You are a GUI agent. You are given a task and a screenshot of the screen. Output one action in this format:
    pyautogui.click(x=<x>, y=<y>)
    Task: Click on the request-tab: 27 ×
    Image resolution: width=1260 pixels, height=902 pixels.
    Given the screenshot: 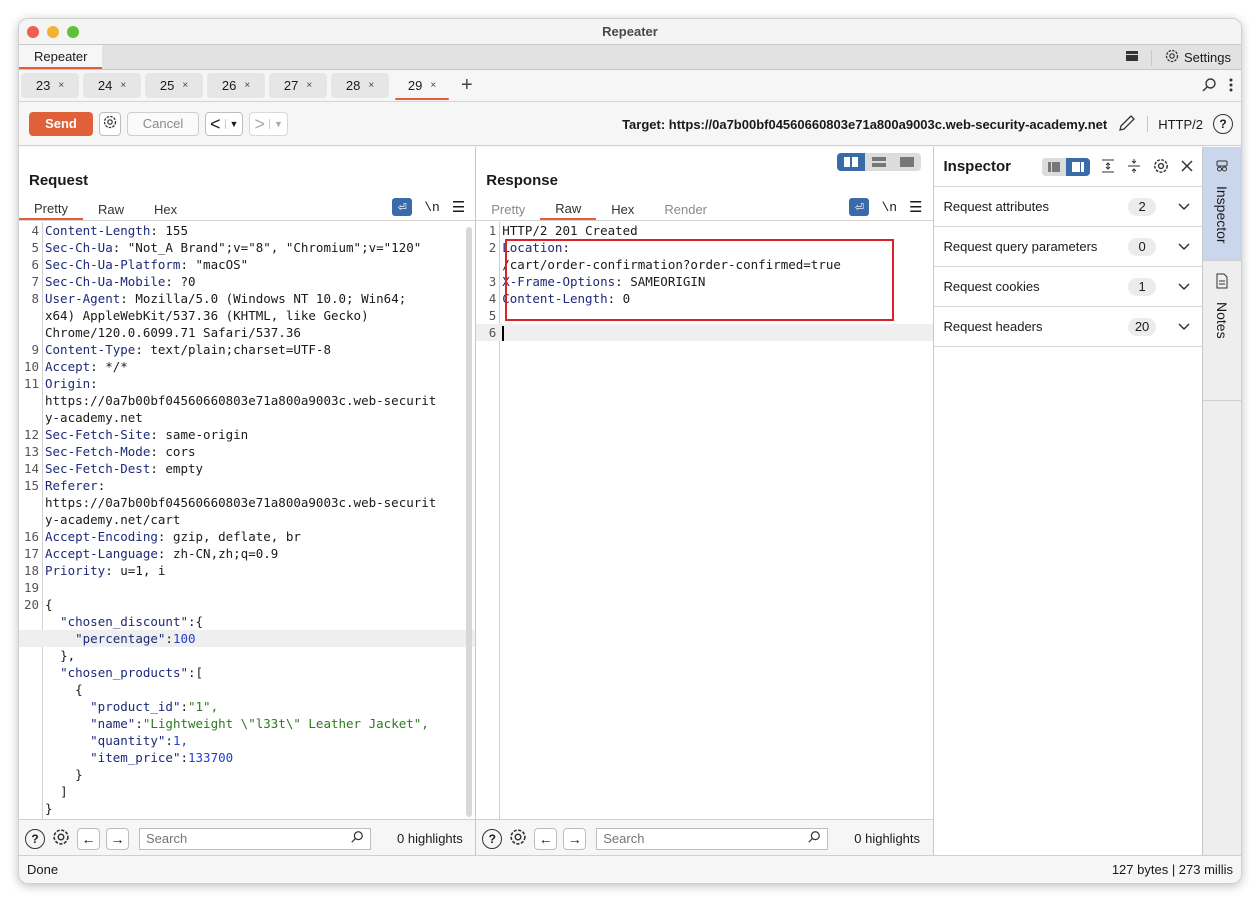 What is the action you would take?
    pyautogui.click(x=298, y=85)
    